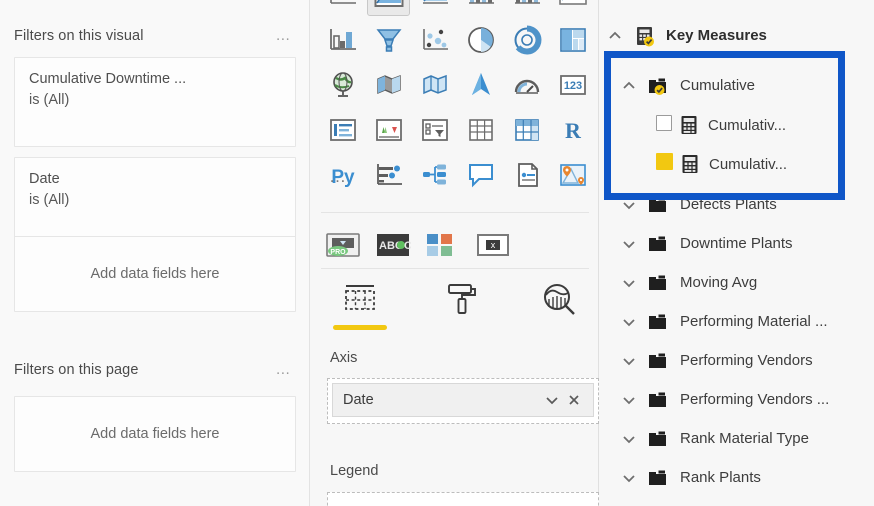 The height and width of the screenshot is (506, 874). What do you see at coordinates (393, 245) in the screenshot?
I see `word-cloud-icon: ABC C` at bounding box center [393, 245].